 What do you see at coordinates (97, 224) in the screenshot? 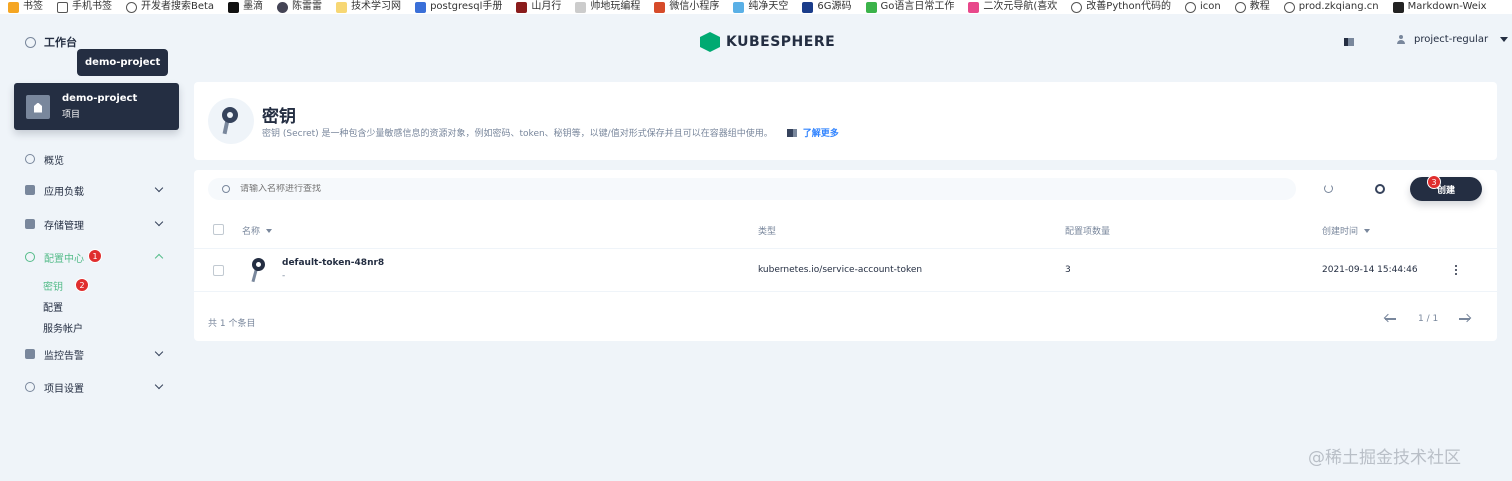
I see `sidebar-item-storage: 存储管理` at bounding box center [97, 224].